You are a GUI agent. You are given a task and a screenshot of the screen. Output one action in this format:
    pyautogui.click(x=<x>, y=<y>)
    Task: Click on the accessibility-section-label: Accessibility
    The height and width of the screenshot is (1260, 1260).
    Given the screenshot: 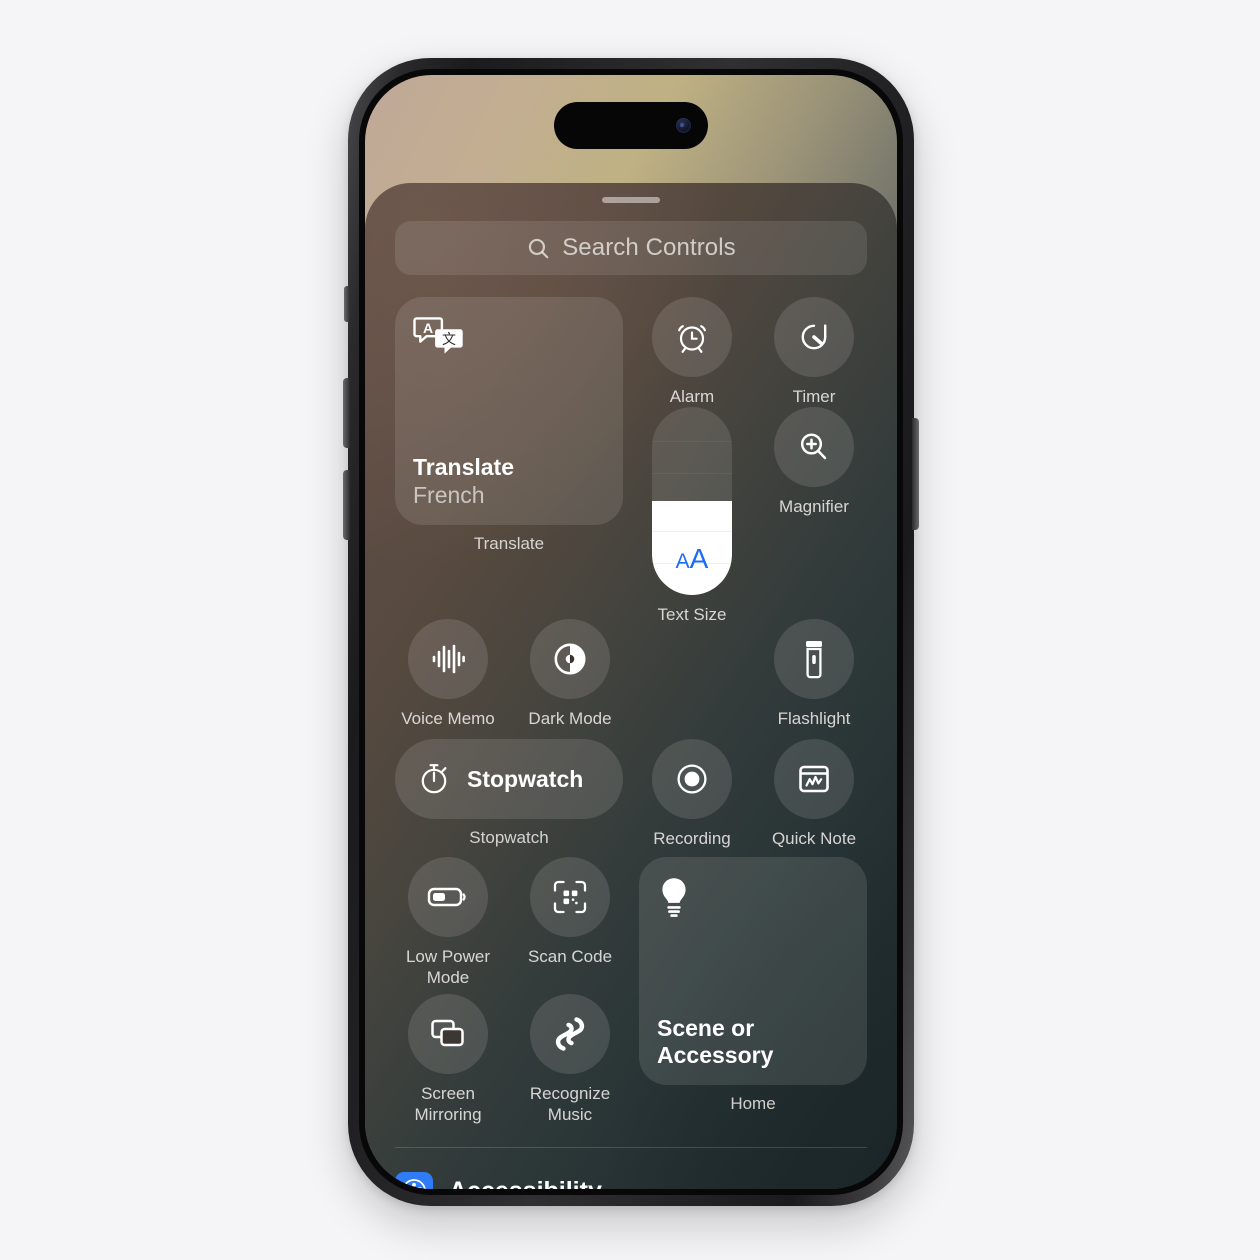 What is the action you would take?
    pyautogui.click(x=525, y=1183)
    